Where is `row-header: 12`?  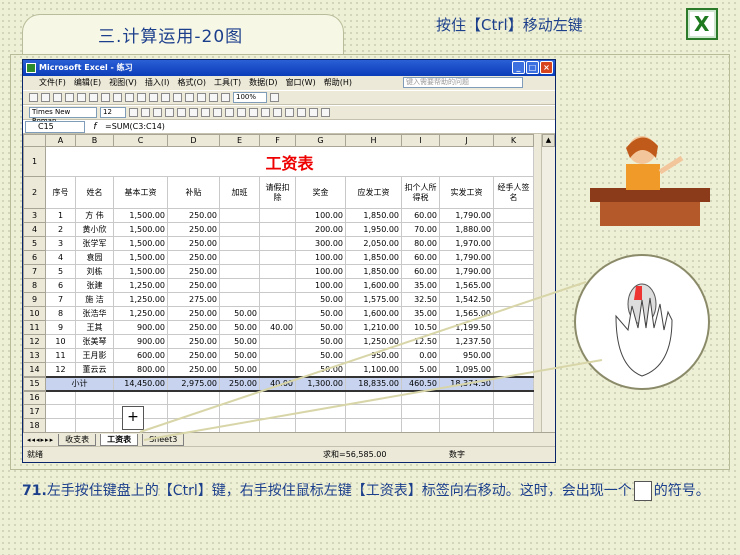 row-header: 12 is located at coordinates (34, 341).